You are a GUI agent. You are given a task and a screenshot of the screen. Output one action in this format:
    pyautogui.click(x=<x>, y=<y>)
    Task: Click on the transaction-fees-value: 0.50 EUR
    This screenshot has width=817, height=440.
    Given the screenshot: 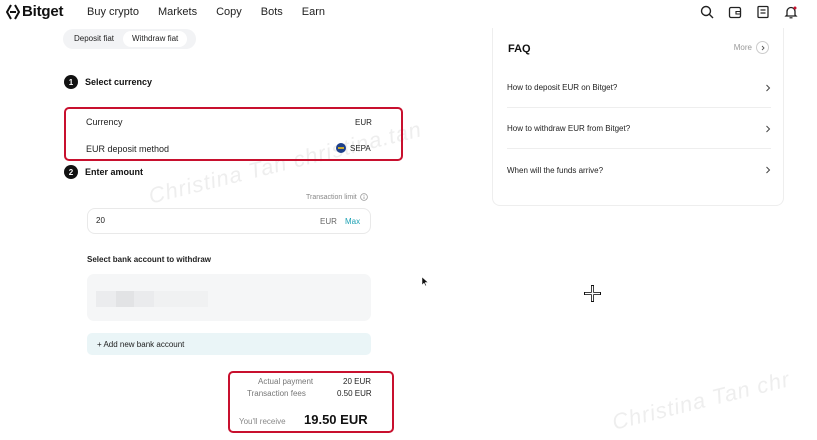 What is the action you would take?
    pyautogui.click(x=354, y=393)
    